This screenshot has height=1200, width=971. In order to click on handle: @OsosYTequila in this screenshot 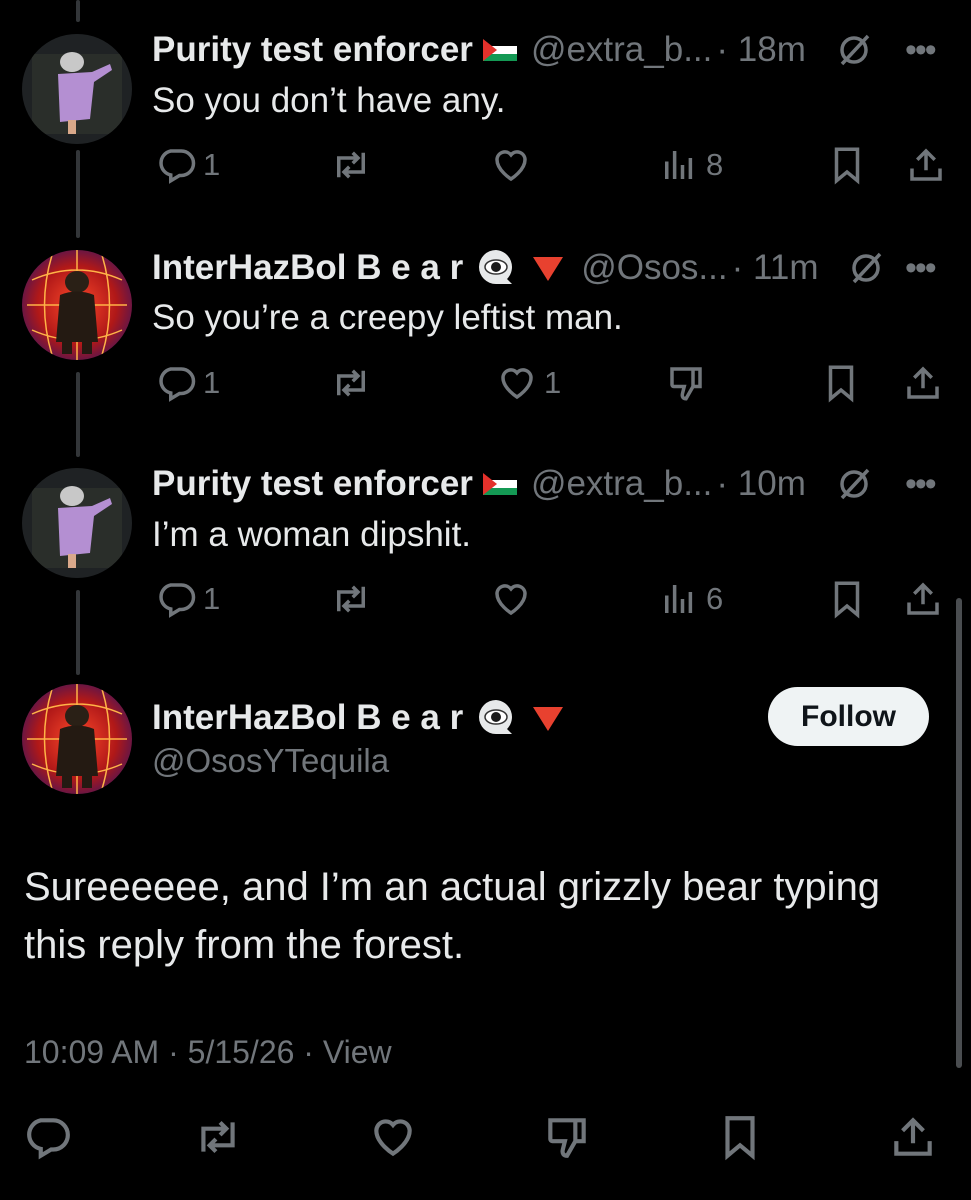, I will do `click(270, 761)`.